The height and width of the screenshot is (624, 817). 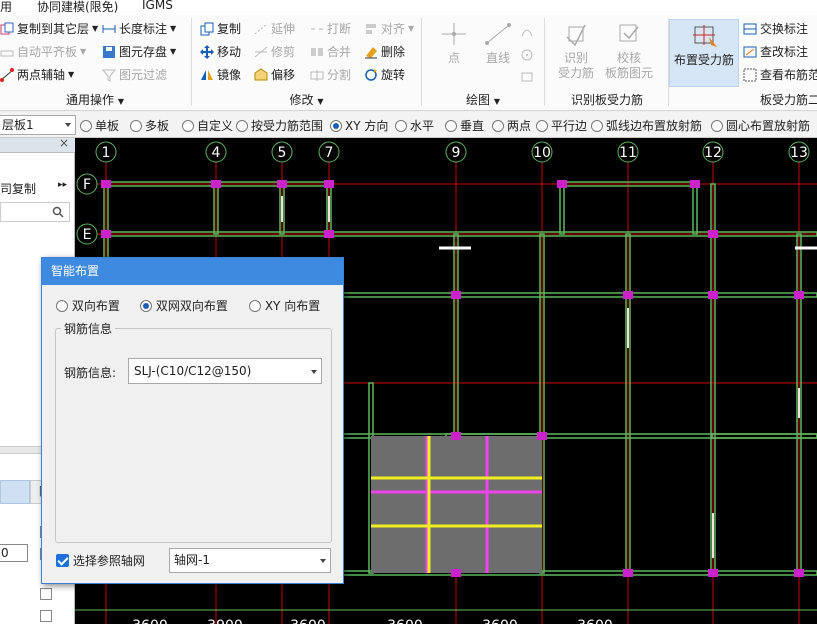 I want to click on draw-line-button: 直线, so click(x=498, y=43).